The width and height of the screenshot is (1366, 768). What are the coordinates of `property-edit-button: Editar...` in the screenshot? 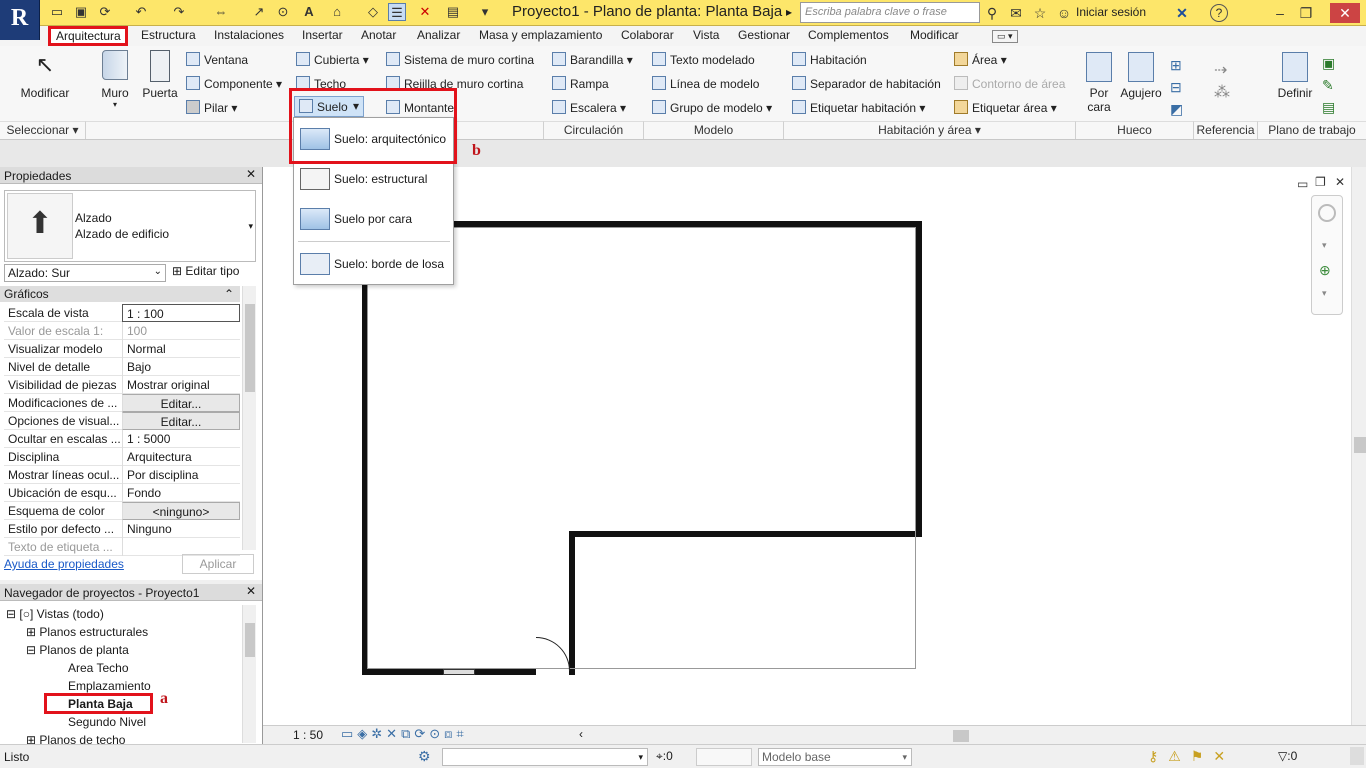 It's located at (181, 403).